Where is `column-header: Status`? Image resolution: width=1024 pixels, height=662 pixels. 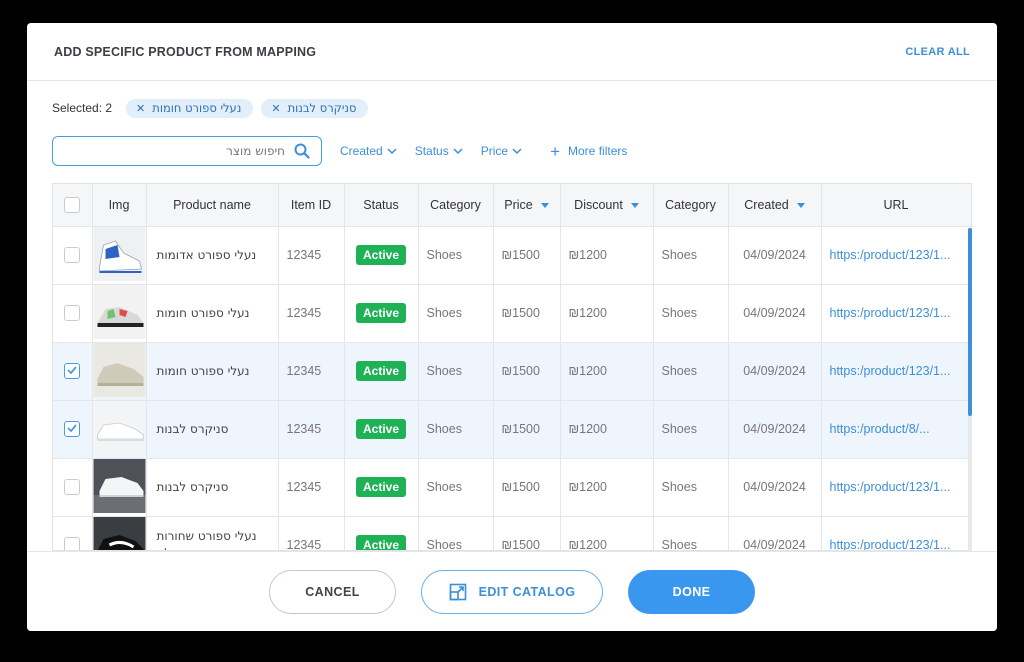
column-header: Status is located at coordinates (381, 205).